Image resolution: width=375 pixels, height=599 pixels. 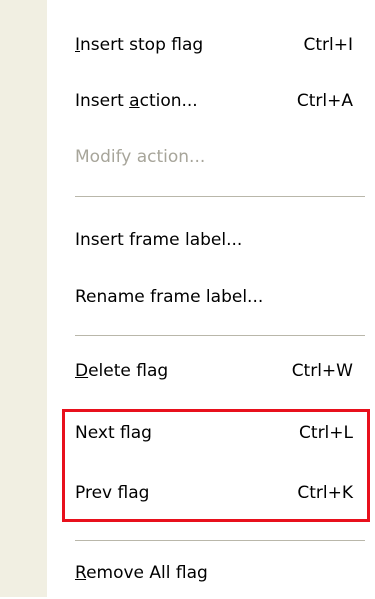 What do you see at coordinates (328, 45) in the screenshot?
I see `menu-item-shortcut: Ctrl+I` at bounding box center [328, 45].